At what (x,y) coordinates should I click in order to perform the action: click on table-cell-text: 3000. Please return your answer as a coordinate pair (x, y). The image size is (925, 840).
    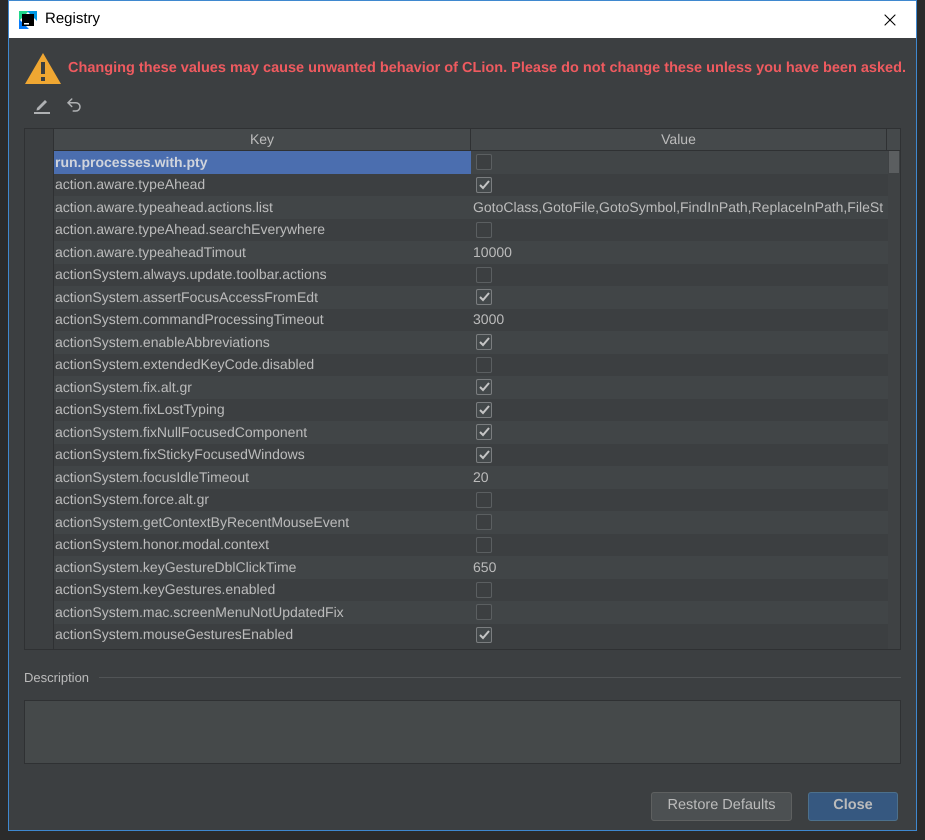
    Looking at the image, I should click on (488, 320).